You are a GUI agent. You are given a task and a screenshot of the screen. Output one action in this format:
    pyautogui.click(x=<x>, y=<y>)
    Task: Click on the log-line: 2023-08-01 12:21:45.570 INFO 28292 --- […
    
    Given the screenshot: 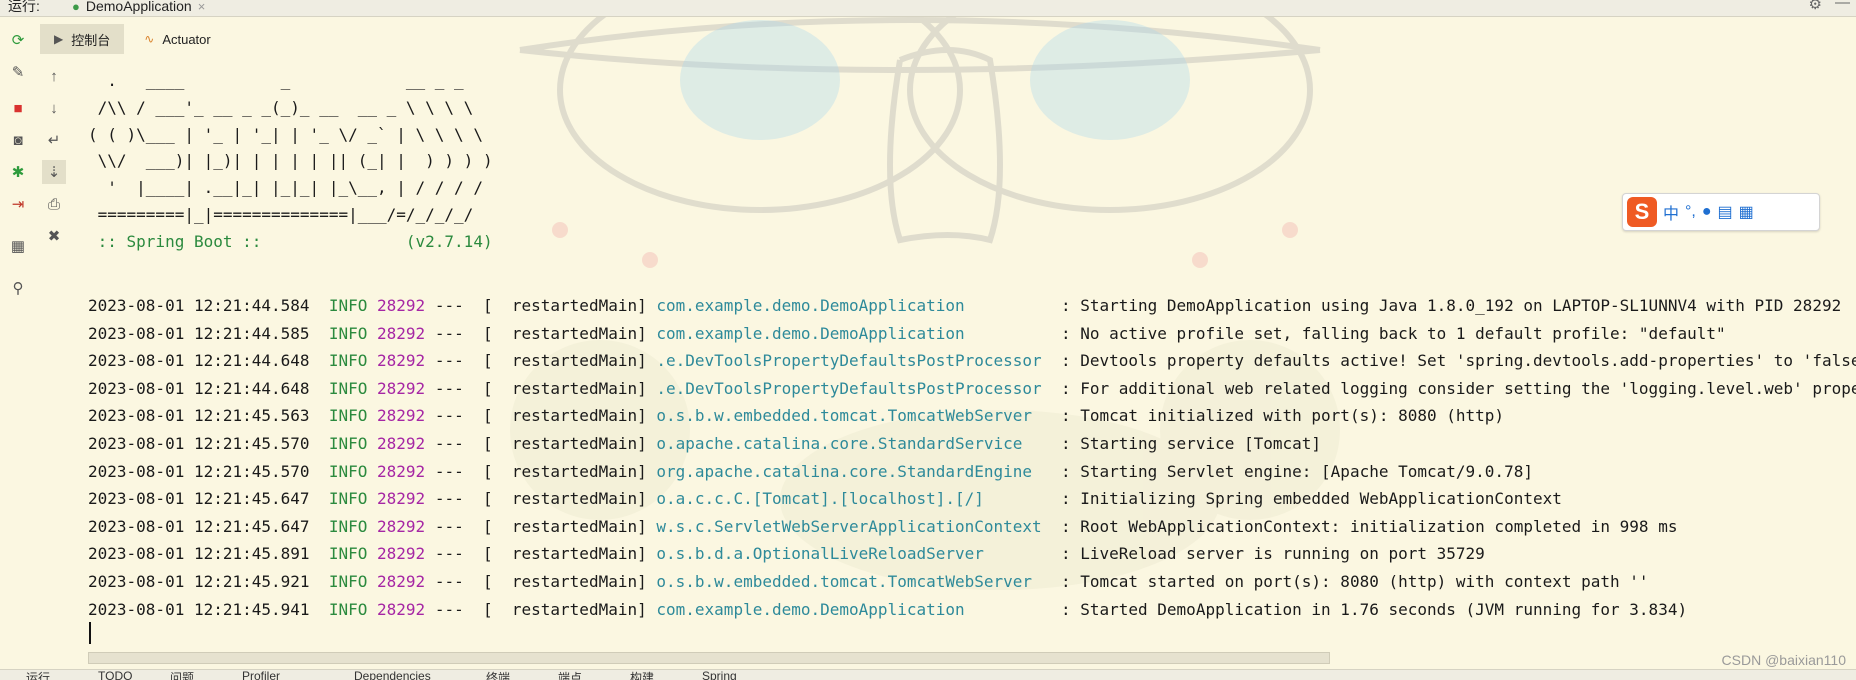 What is the action you would take?
    pyautogui.click(x=972, y=444)
    